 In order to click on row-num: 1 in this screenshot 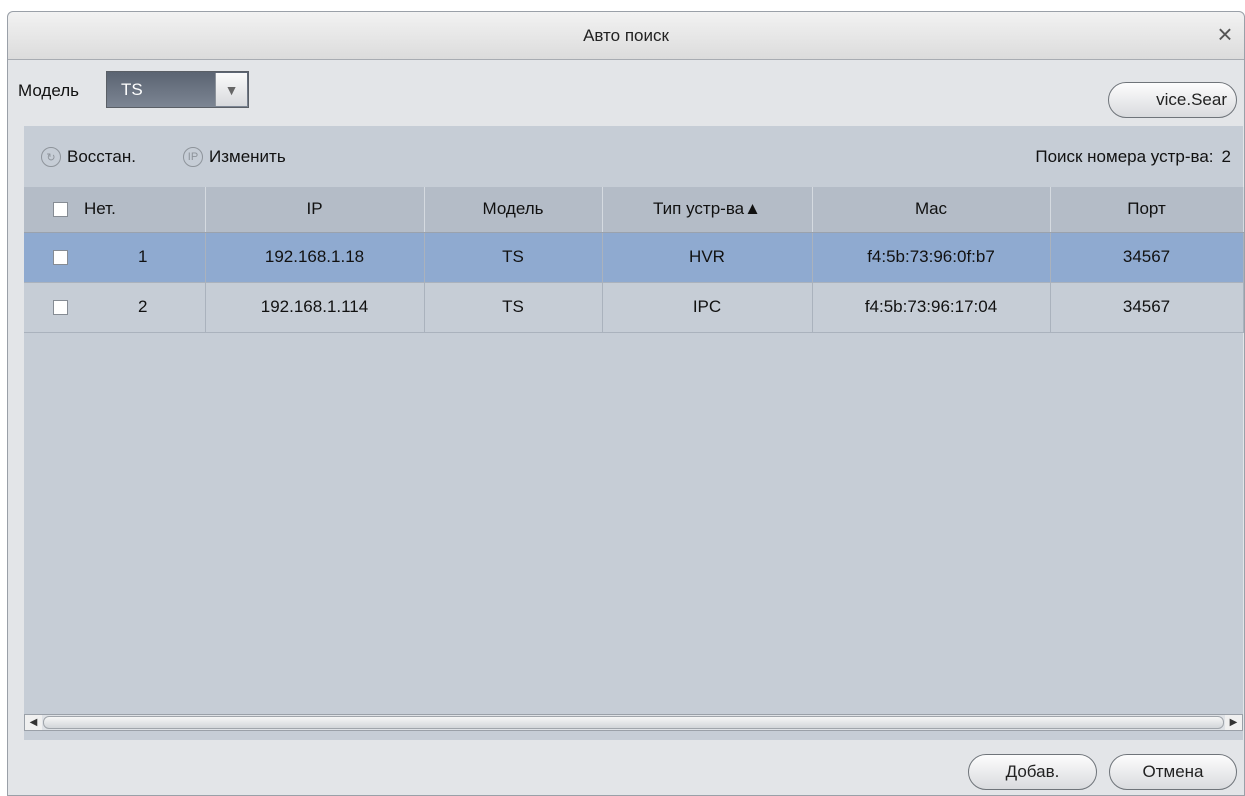, I will do `click(143, 256)`.